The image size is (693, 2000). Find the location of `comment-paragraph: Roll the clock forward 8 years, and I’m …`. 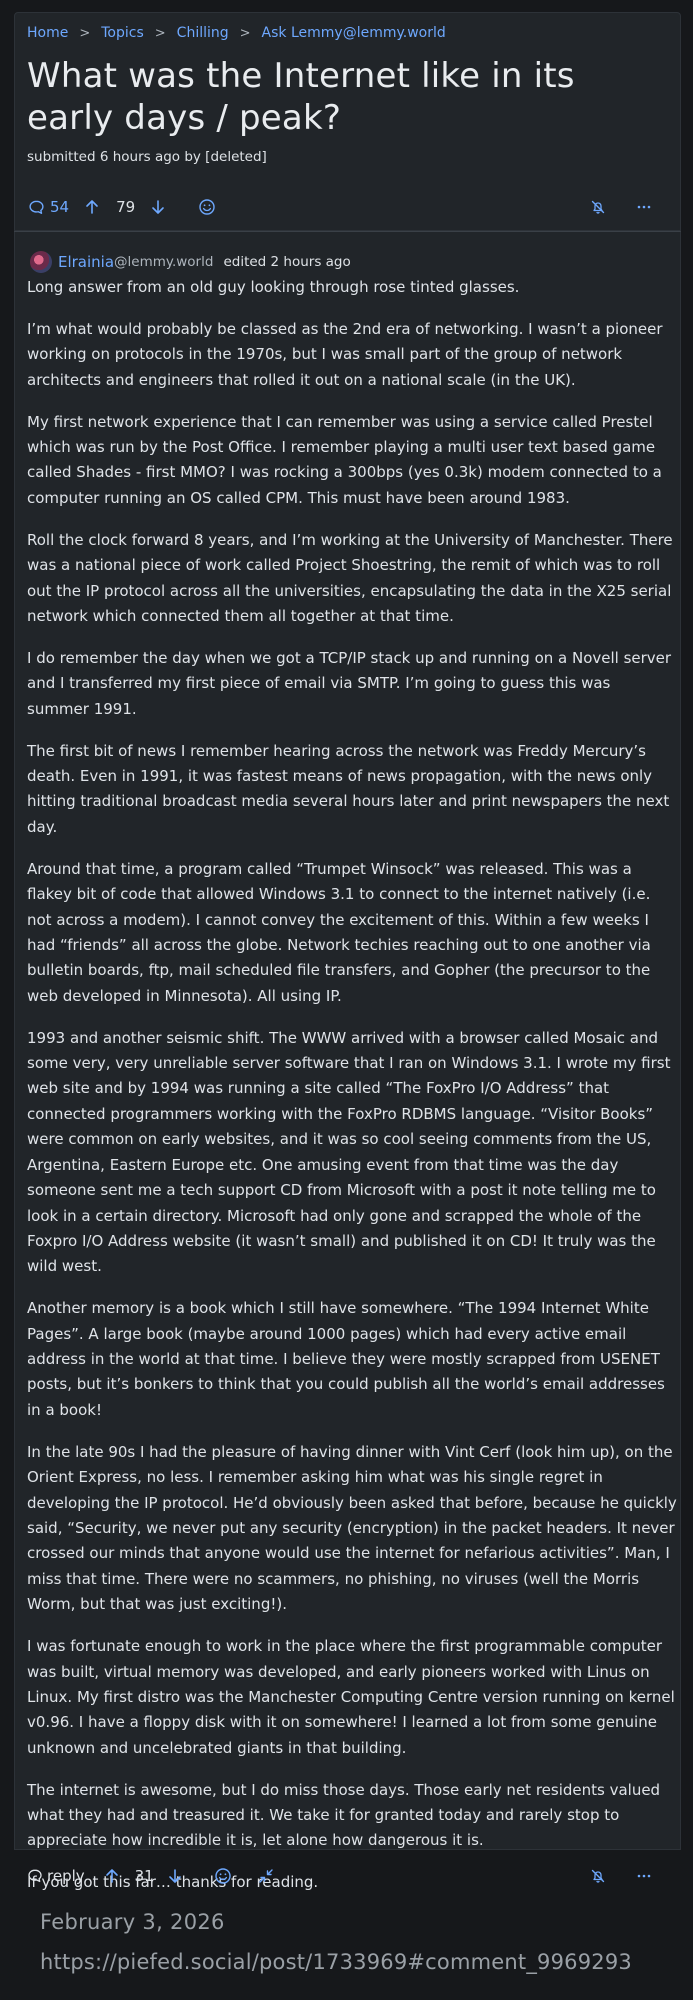

comment-paragraph: Roll the clock forward 8 years, and I’m … is located at coordinates (350, 577).